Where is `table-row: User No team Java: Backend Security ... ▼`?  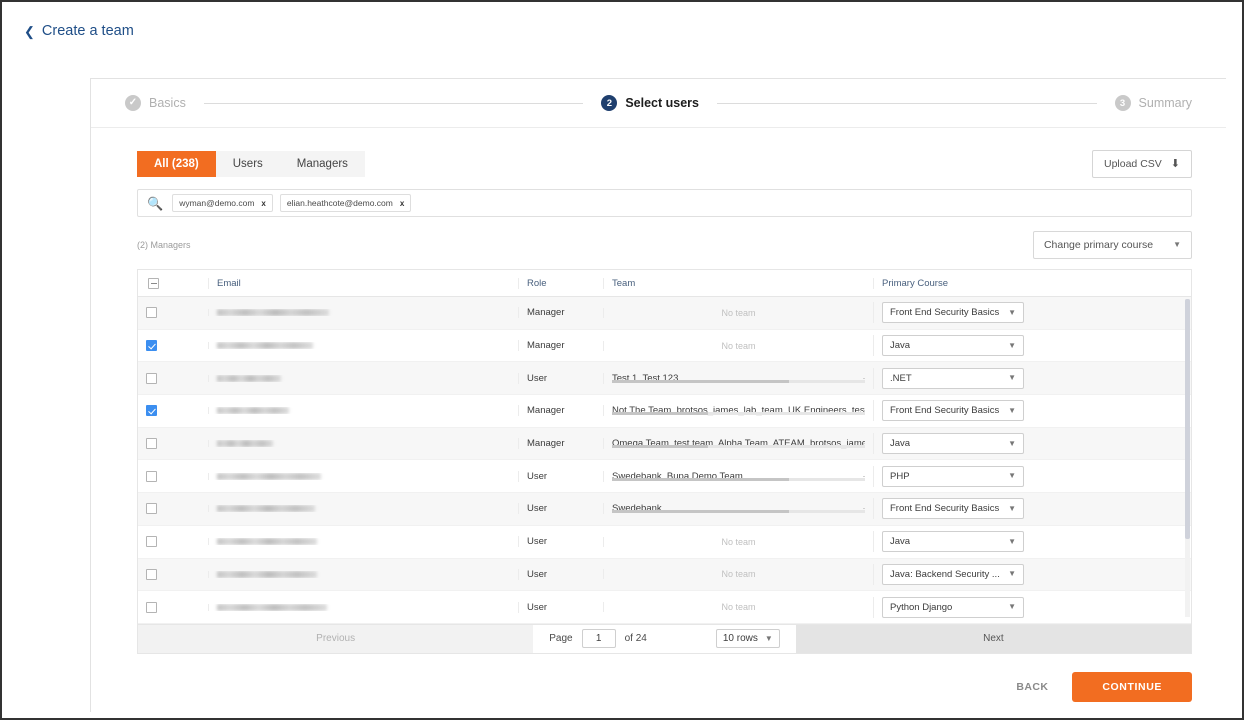 table-row: User No team Java: Backend Security ... ▼ is located at coordinates (664, 575).